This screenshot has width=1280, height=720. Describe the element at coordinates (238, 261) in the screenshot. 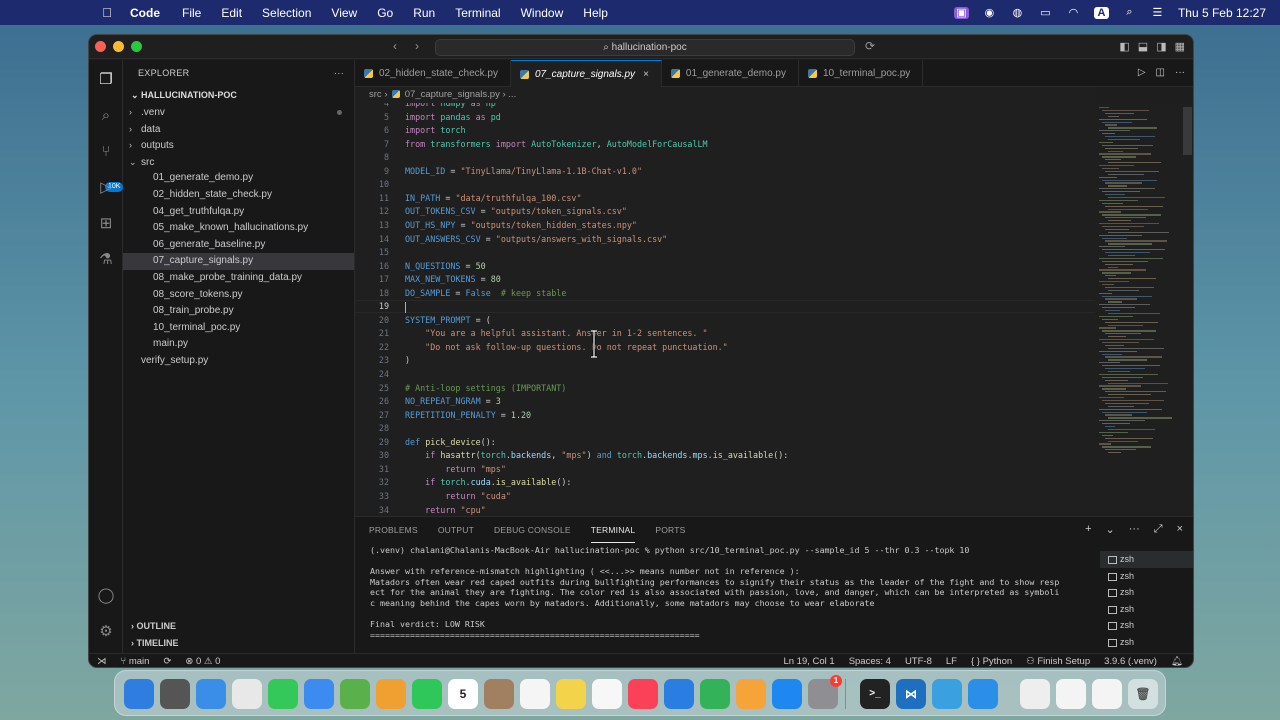

I see `file-tree-item: 07_capture_signals.py` at that location.